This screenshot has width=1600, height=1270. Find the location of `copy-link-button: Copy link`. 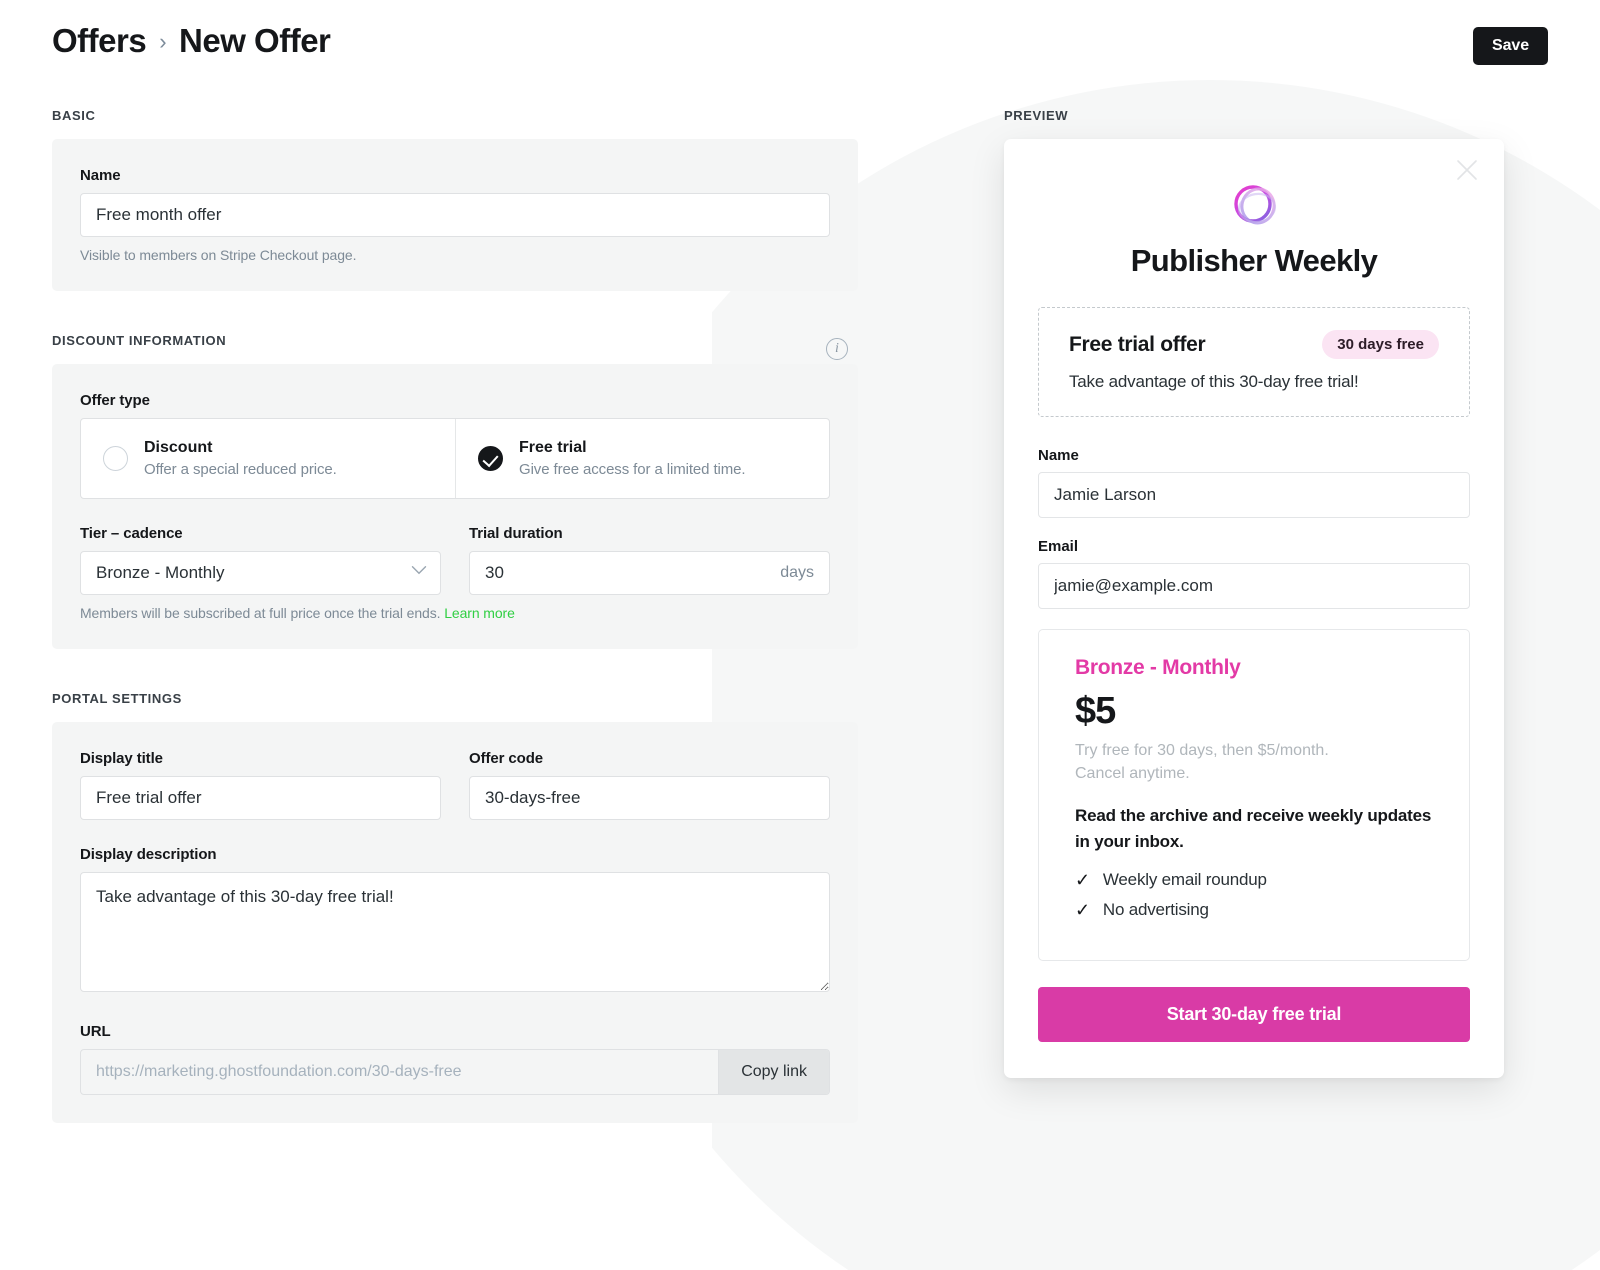

copy-link-button: Copy link is located at coordinates (773, 1071).